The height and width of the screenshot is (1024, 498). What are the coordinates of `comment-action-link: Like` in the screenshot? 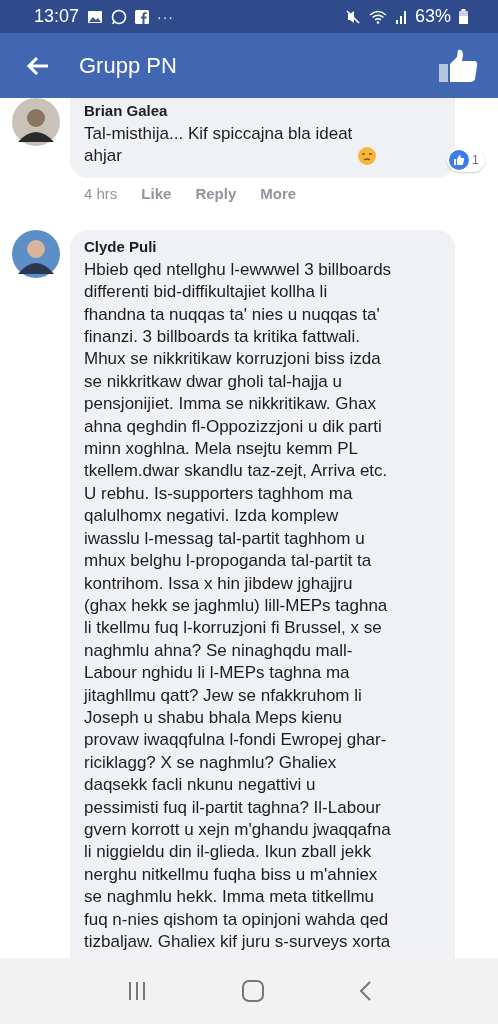 It's located at (156, 193).